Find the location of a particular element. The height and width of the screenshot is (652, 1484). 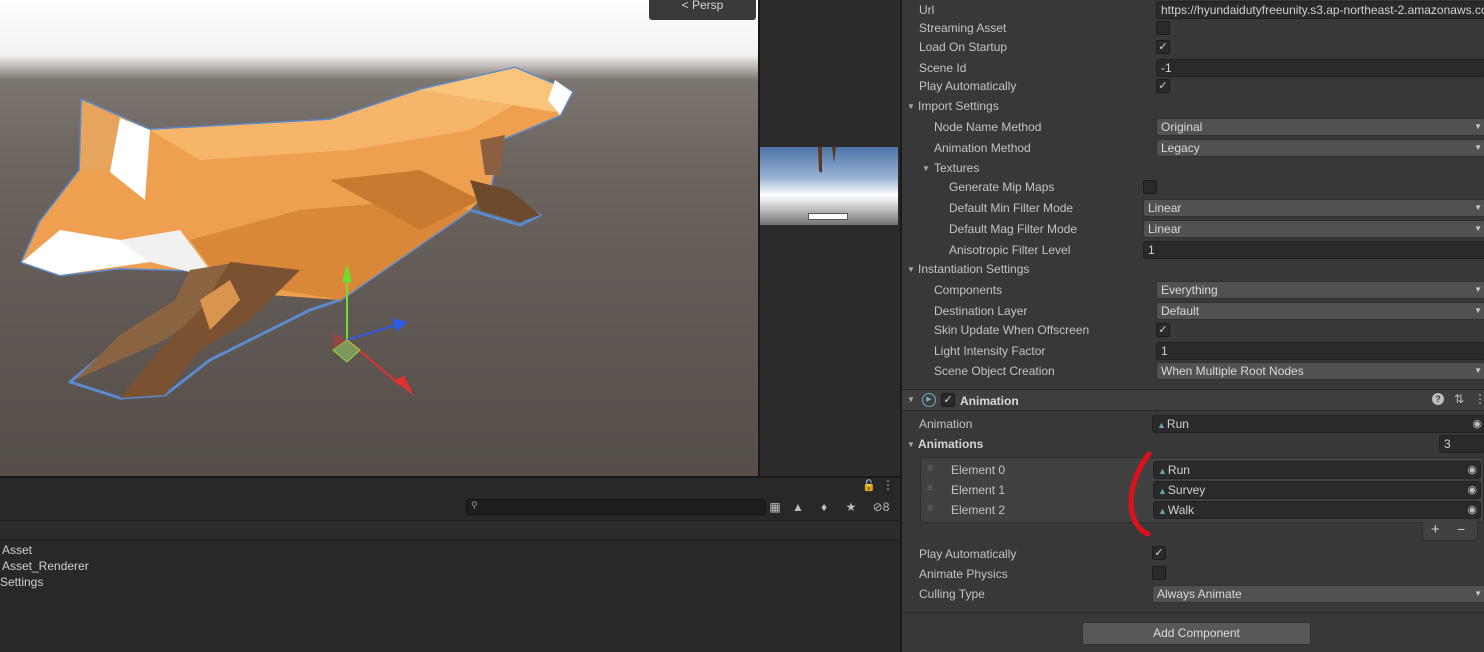

min-filter-mode-label: Default Min Filter Mode is located at coordinates (1011, 208).